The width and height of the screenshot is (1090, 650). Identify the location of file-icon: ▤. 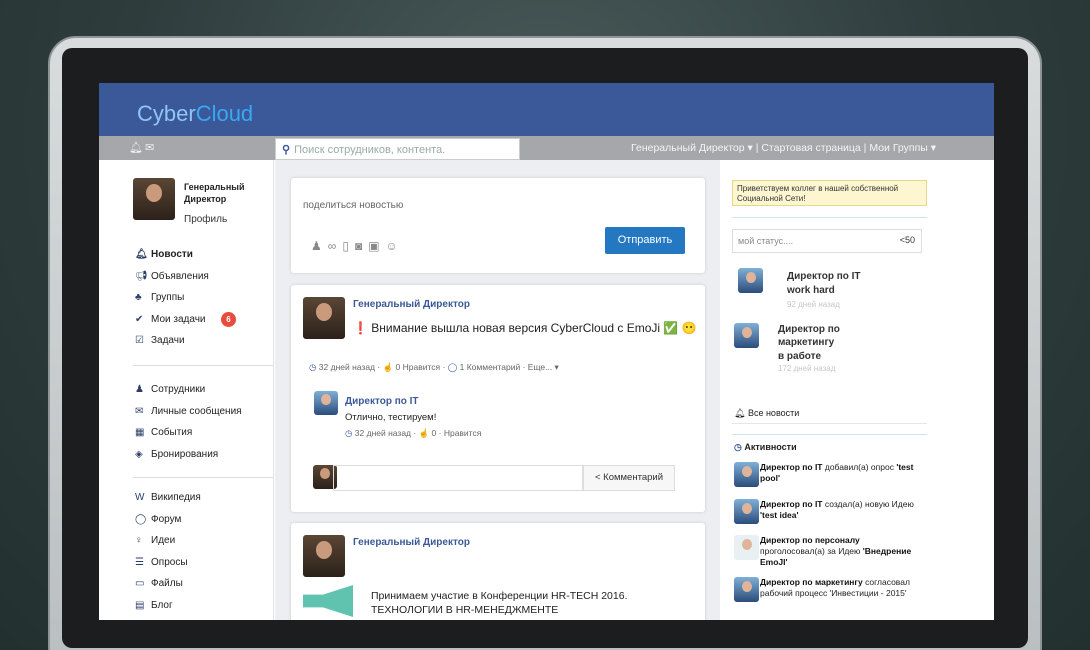
(140, 605).